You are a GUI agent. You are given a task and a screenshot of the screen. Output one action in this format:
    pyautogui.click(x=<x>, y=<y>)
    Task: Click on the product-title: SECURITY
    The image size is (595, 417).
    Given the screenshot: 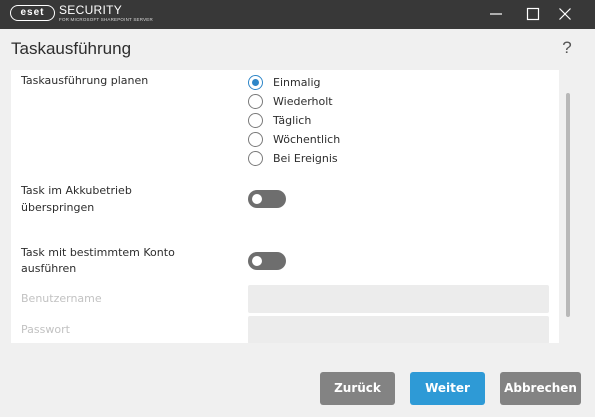 What is the action you would take?
    pyautogui.click(x=91, y=10)
    